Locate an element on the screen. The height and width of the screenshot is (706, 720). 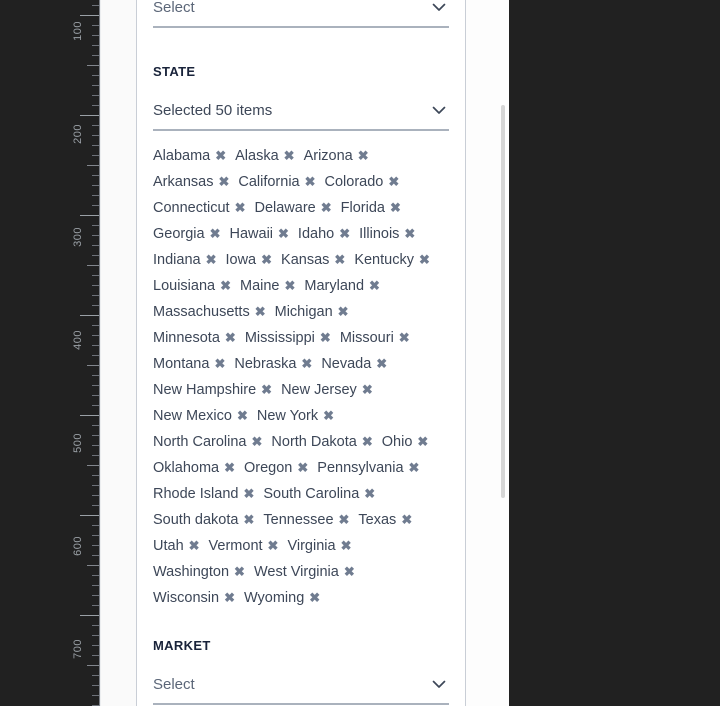
selected-state-chip: Kentucky ✖ is located at coordinates (392, 260).